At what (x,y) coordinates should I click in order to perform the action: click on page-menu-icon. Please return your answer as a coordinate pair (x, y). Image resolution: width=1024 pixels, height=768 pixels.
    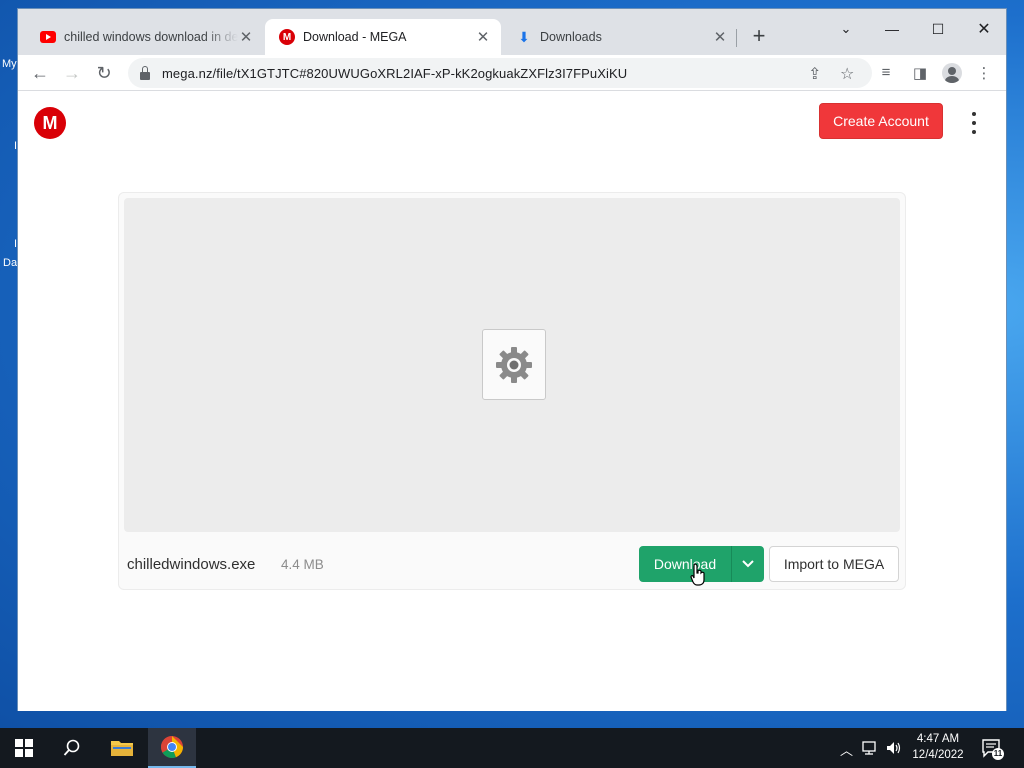
    Looking at the image, I should click on (974, 123).